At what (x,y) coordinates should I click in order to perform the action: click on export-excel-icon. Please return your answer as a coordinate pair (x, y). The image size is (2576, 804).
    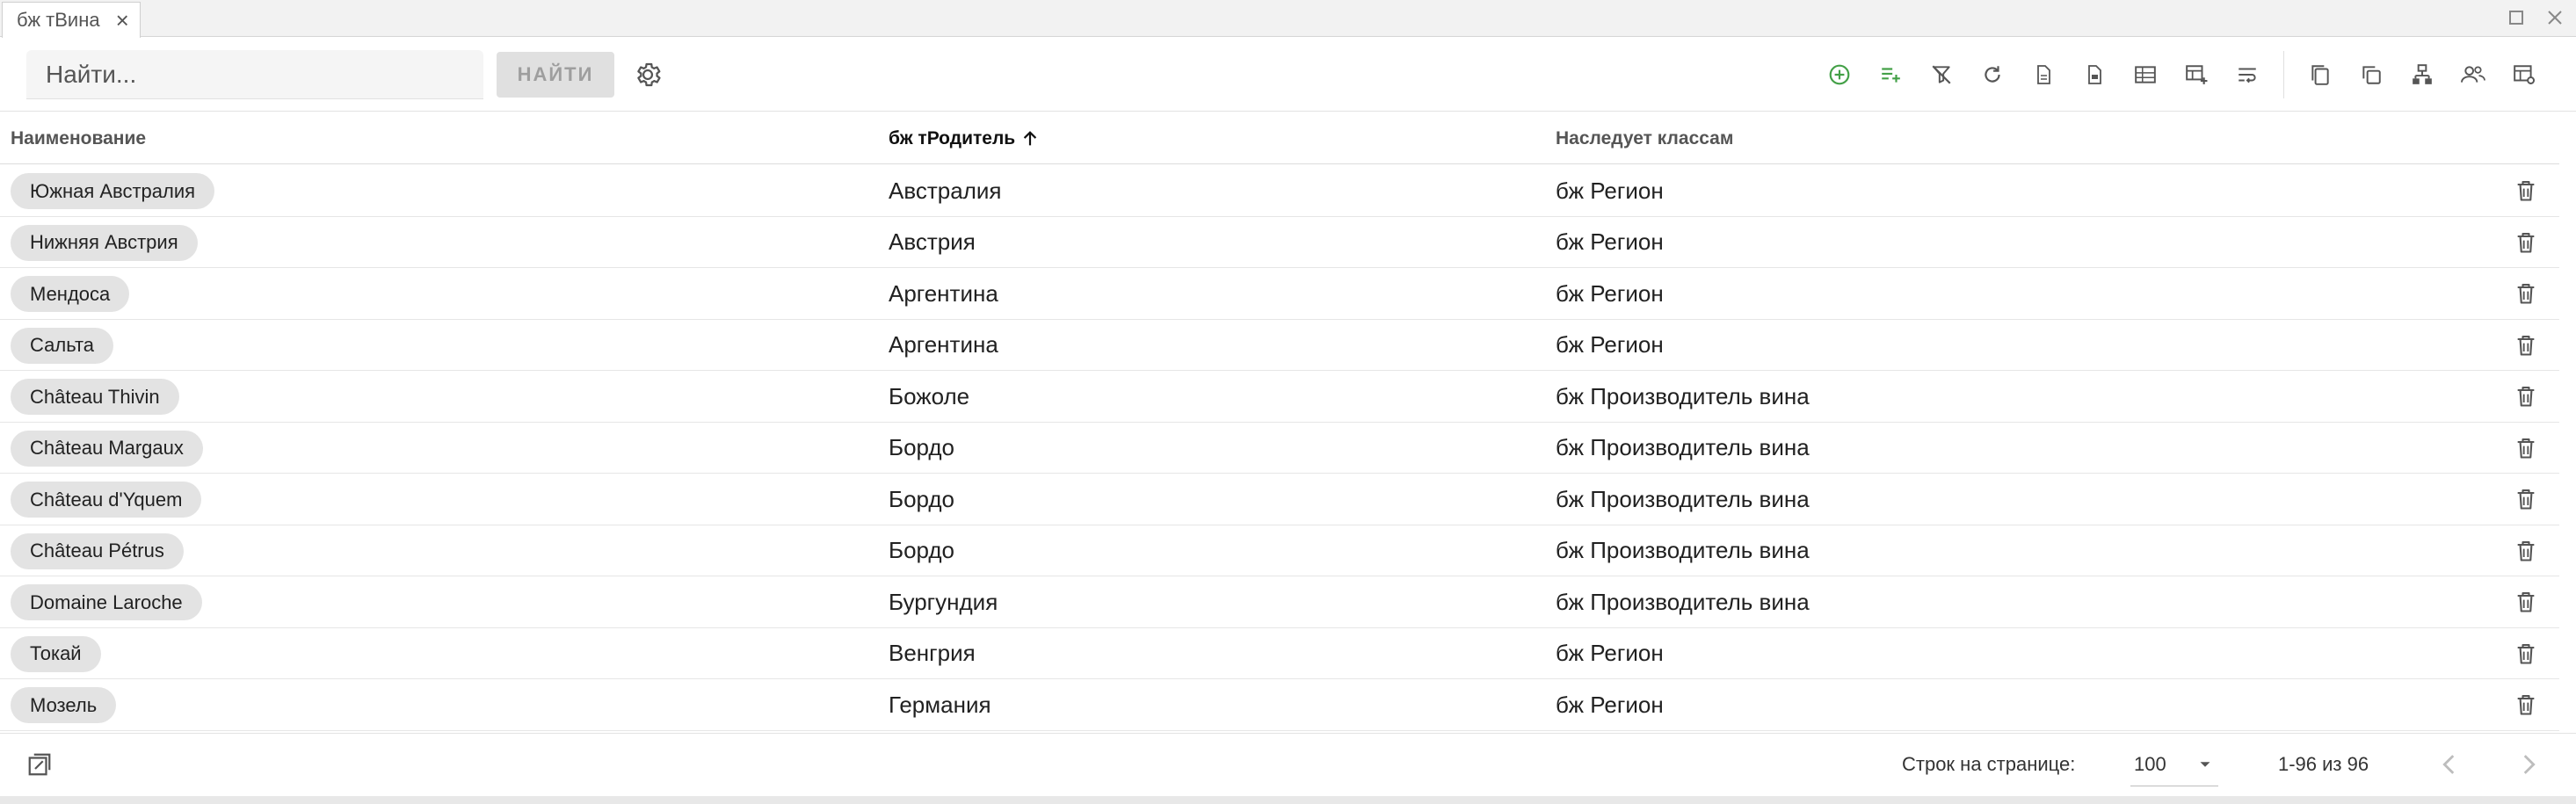
    Looking at the image, I should click on (2145, 74).